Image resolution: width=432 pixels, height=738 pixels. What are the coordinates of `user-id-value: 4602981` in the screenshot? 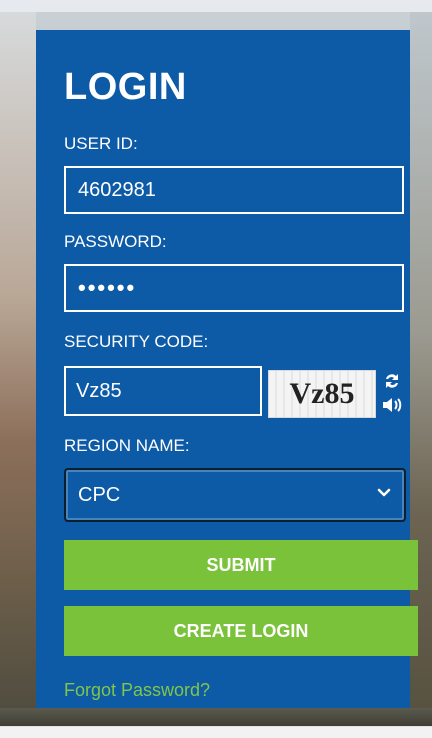 It's located at (117, 189).